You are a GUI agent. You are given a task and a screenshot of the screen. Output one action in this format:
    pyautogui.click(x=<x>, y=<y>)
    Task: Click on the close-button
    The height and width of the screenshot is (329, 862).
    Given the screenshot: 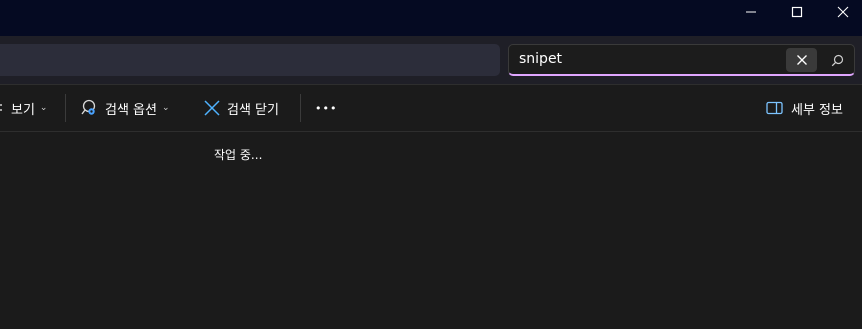 What is the action you would take?
    pyautogui.click(x=841, y=12)
    